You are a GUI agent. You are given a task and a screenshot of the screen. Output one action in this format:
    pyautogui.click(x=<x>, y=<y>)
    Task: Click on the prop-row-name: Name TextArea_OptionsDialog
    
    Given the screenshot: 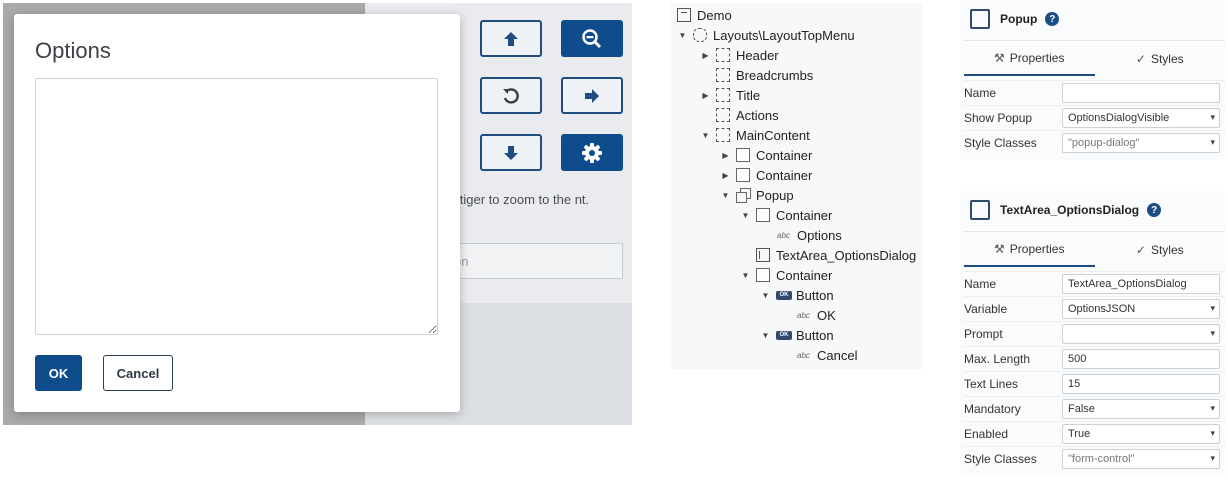 What is the action you would take?
    pyautogui.click(x=1094, y=283)
    